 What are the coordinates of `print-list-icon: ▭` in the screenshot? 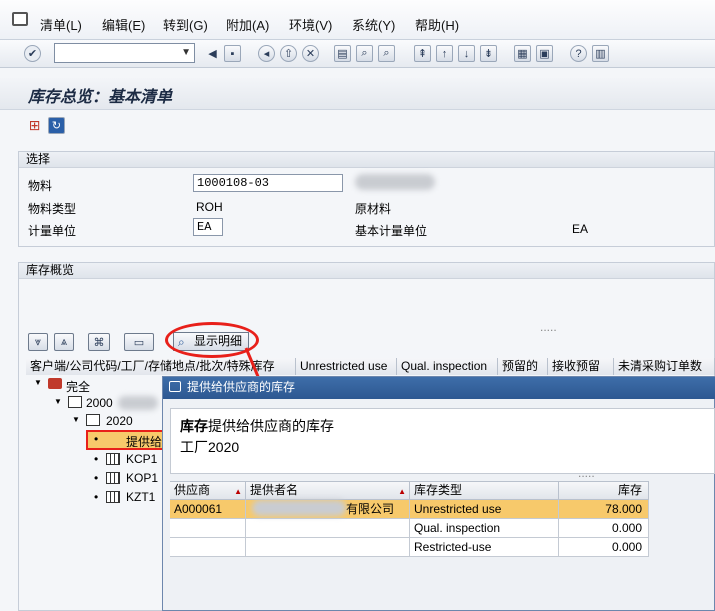 It's located at (139, 342).